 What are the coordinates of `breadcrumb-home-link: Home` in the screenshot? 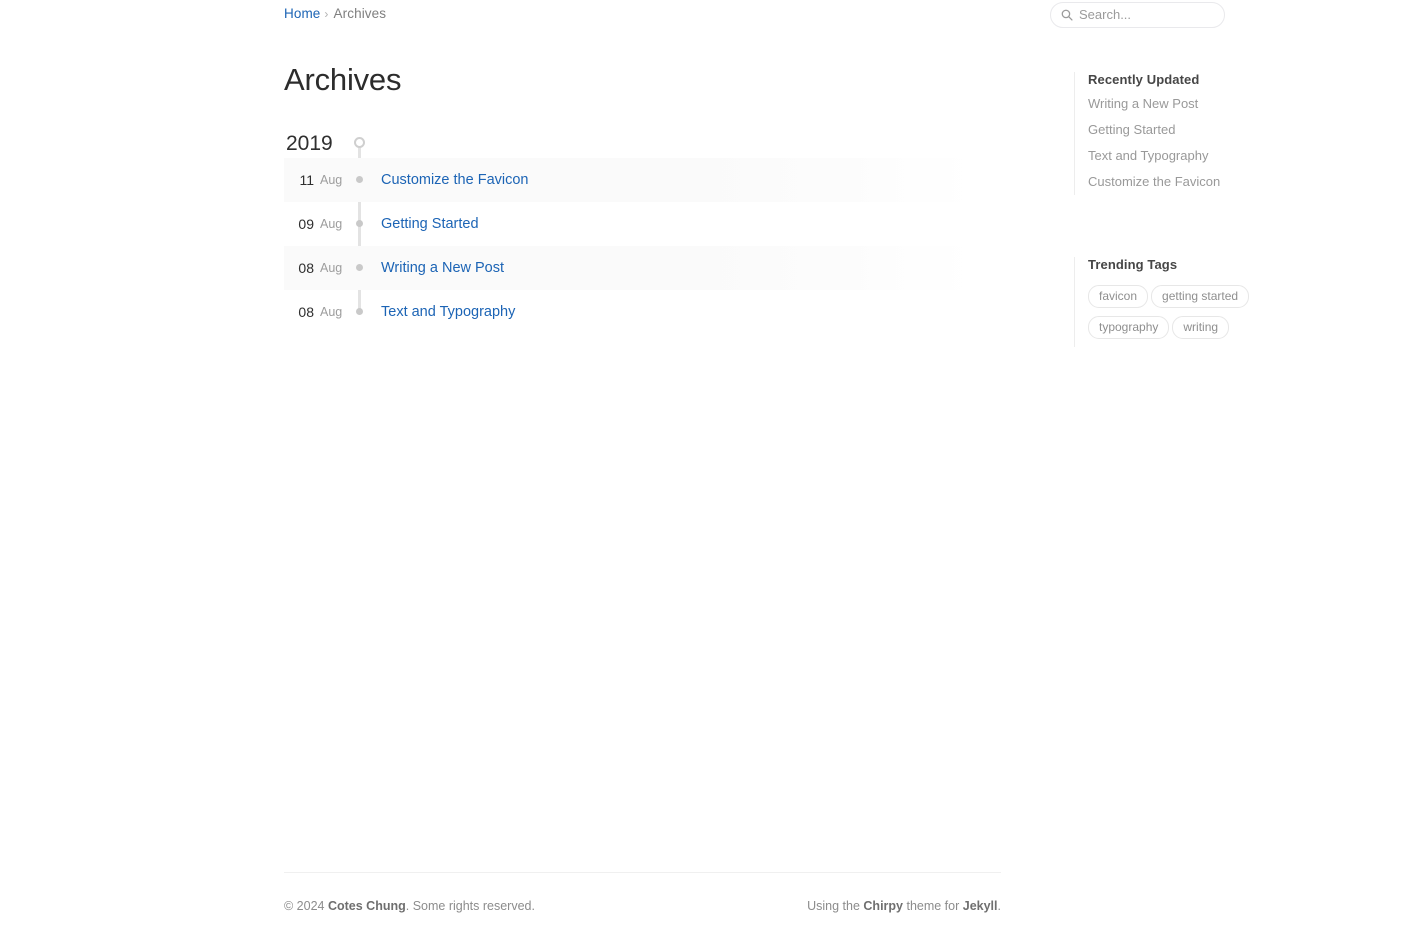 It's located at (302, 13).